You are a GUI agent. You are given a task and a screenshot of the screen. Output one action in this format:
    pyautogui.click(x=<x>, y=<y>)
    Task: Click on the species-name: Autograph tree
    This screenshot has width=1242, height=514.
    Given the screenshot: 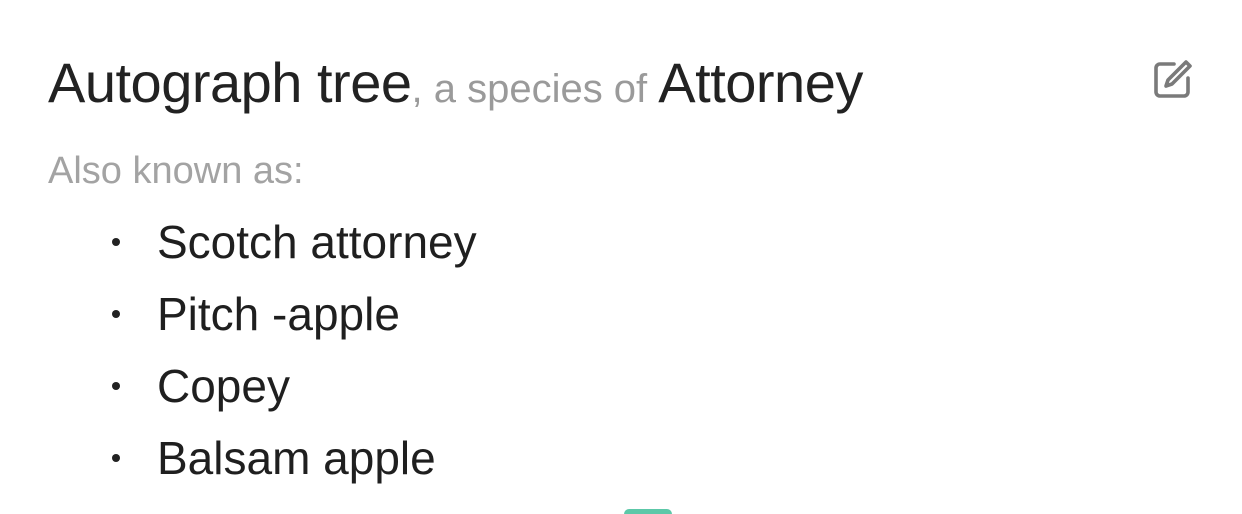 What is the action you would take?
    pyautogui.click(x=230, y=82)
    